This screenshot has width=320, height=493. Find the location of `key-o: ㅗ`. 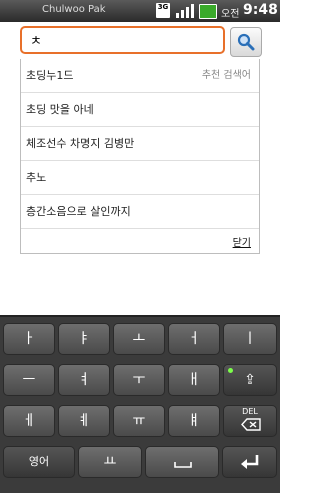

key-o: ㅗ is located at coordinates (139, 339).